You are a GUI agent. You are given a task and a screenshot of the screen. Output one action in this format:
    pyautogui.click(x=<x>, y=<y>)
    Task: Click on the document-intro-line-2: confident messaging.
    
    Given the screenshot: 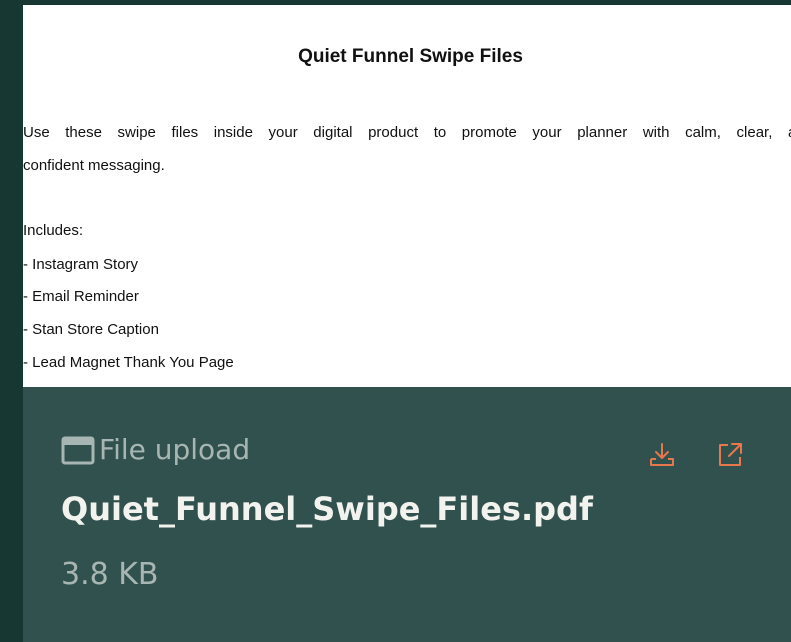 What is the action you would take?
    pyautogui.click(x=94, y=165)
    